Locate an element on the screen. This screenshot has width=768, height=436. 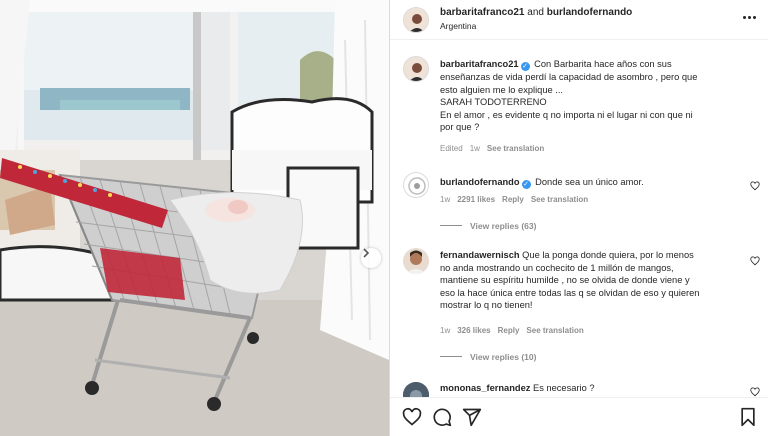
post-authors: barbaritafranco21 and burlandofernando is located at coordinates (536, 12).